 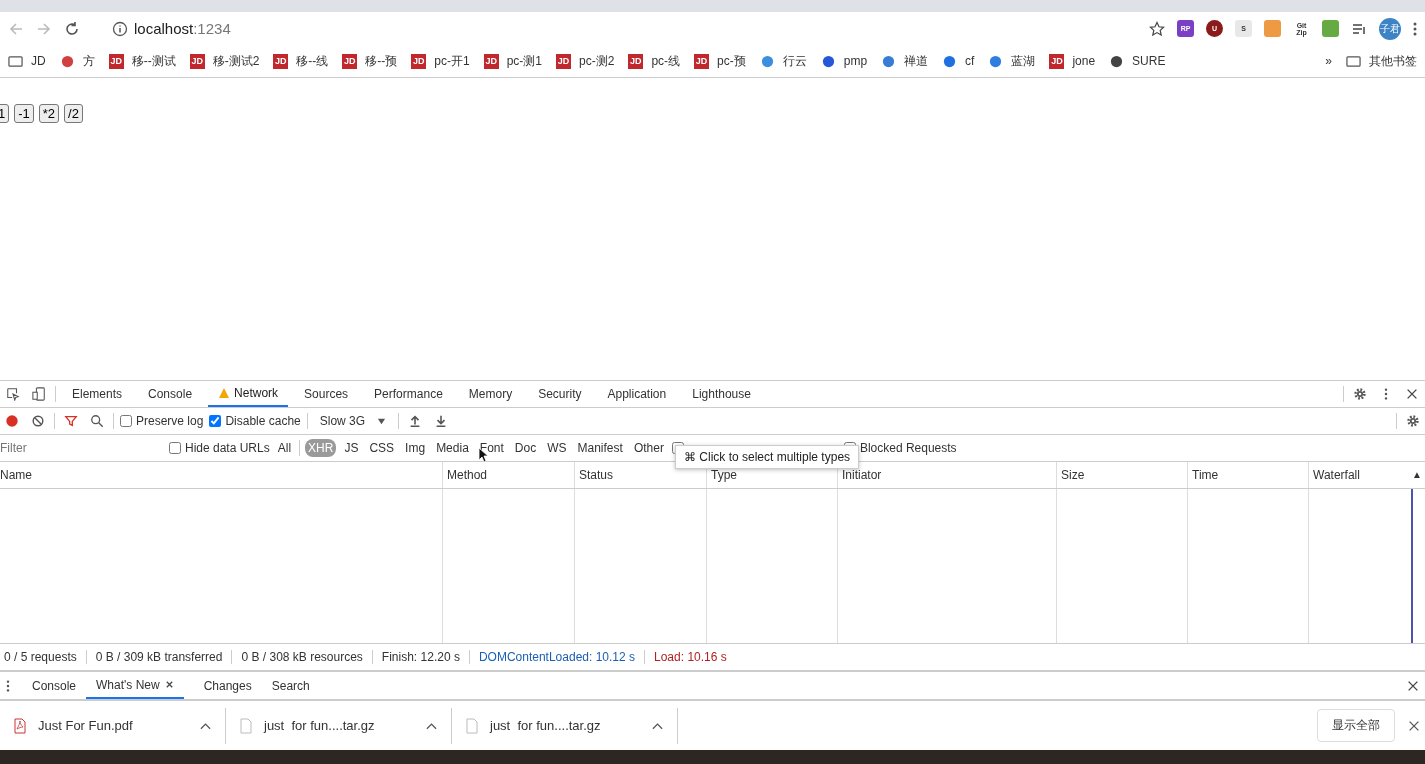 I want to click on caret-icon, so click(x=382, y=421).